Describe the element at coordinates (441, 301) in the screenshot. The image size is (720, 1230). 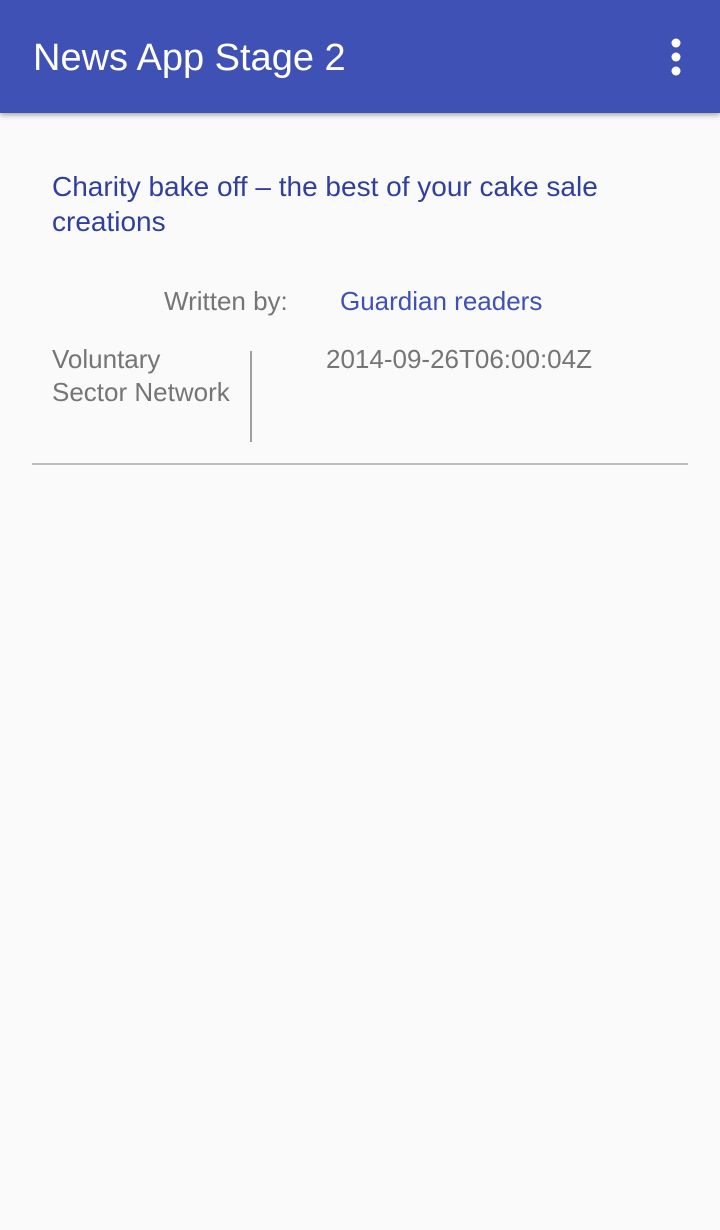
I see `article-author: Guardian readers` at that location.